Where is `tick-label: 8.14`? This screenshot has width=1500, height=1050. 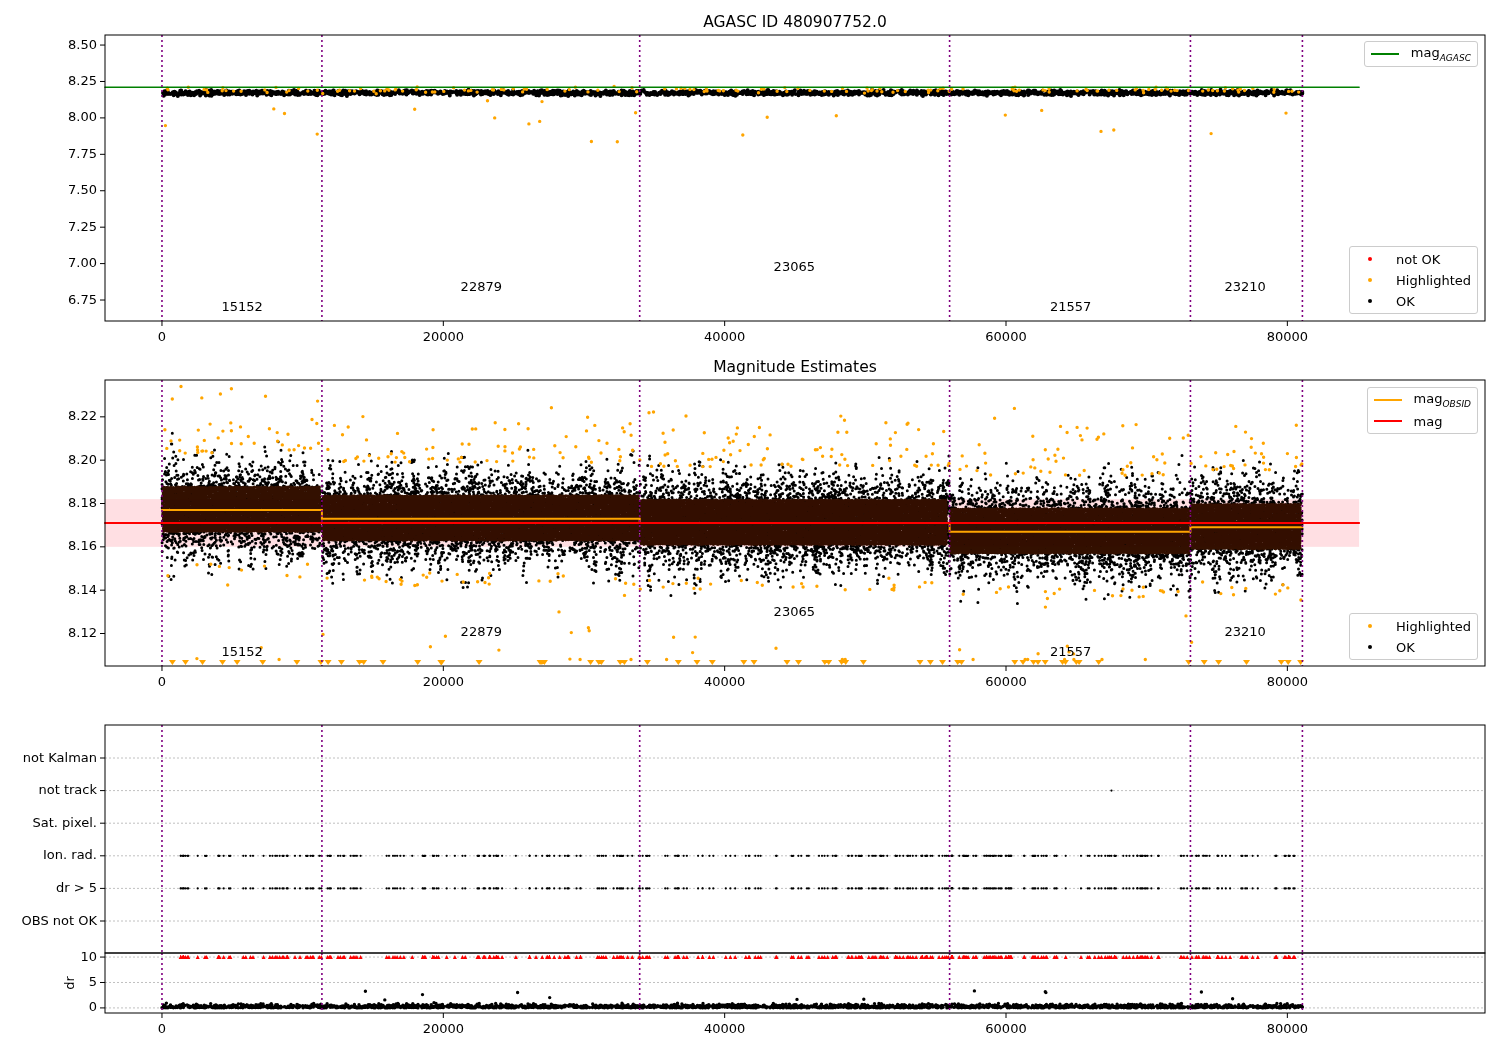 tick-label: 8.14 is located at coordinates (82, 589).